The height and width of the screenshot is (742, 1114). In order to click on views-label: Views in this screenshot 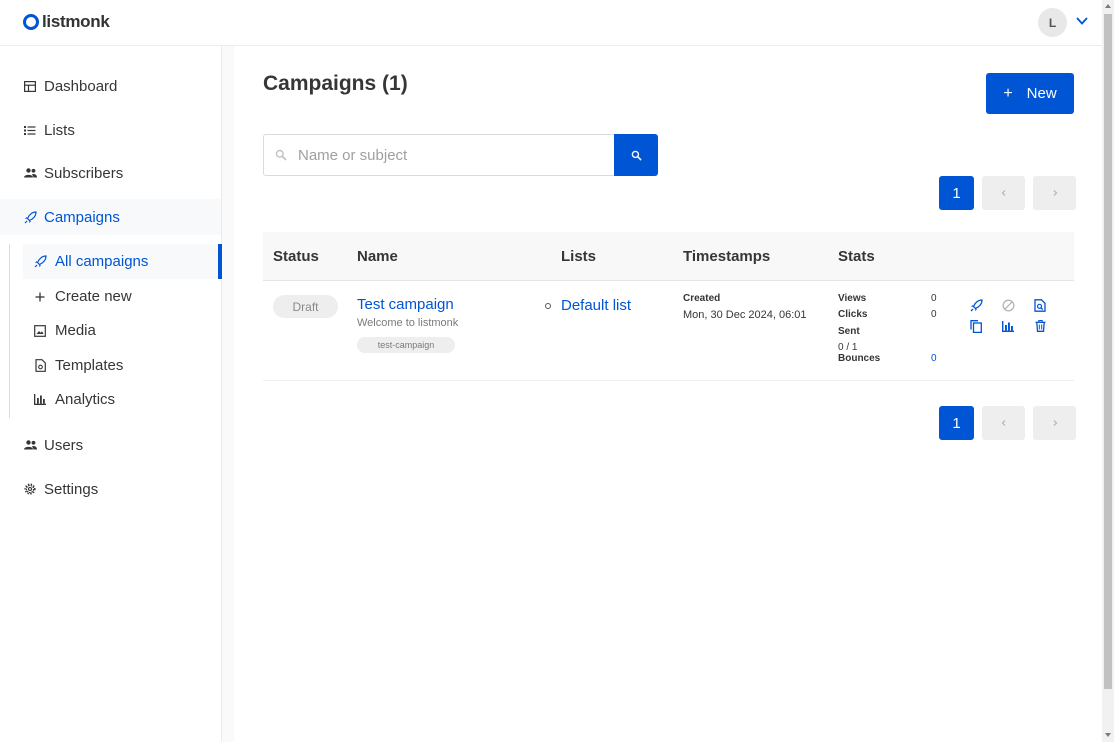, I will do `click(852, 298)`.